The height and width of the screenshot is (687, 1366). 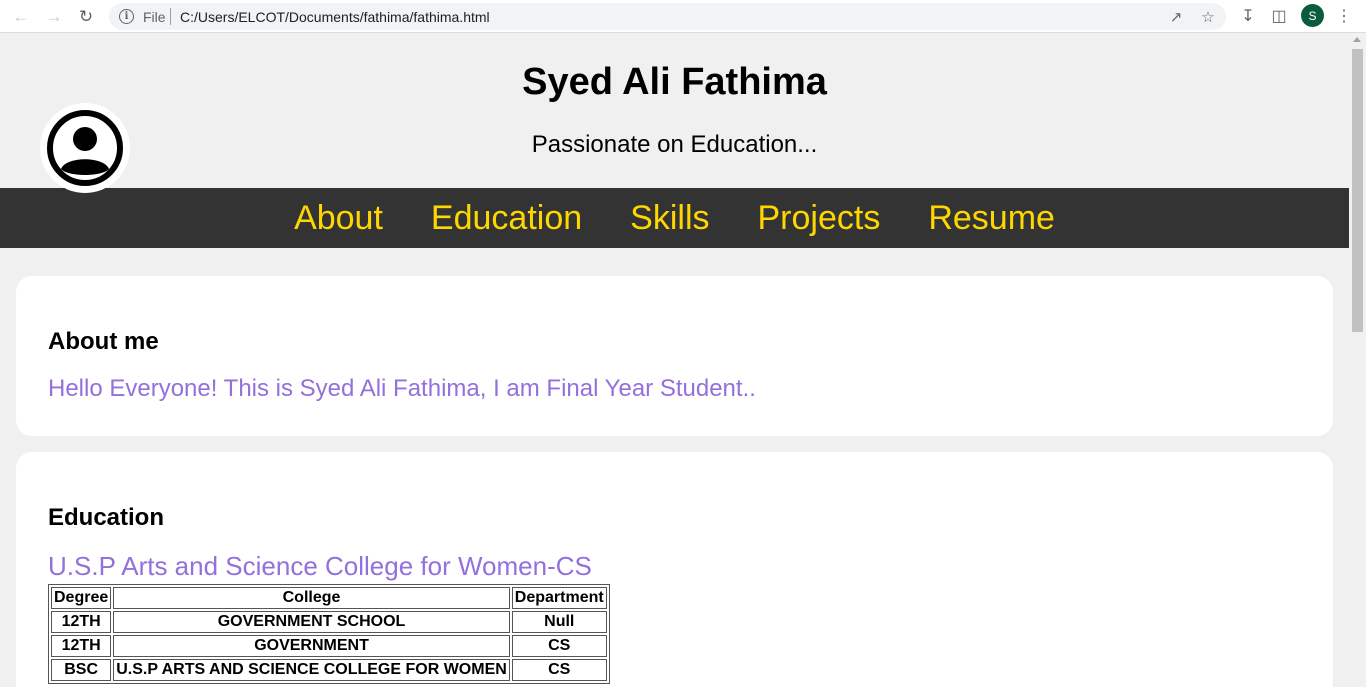 I want to click on vertical-scrollbar, so click(x=1357, y=360).